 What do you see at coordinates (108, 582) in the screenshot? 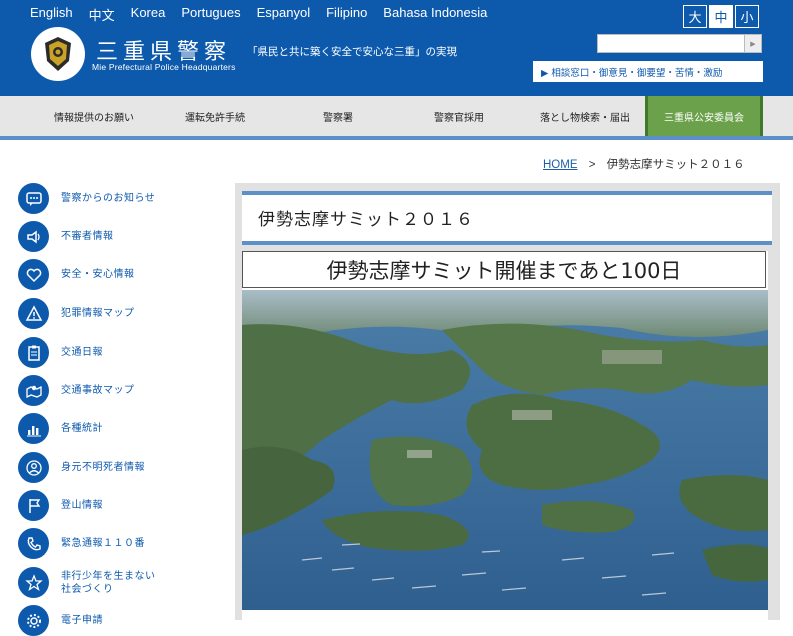
I see `sidebar-item-label: 非行少年を生まない 社会づくり` at bounding box center [108, 582].